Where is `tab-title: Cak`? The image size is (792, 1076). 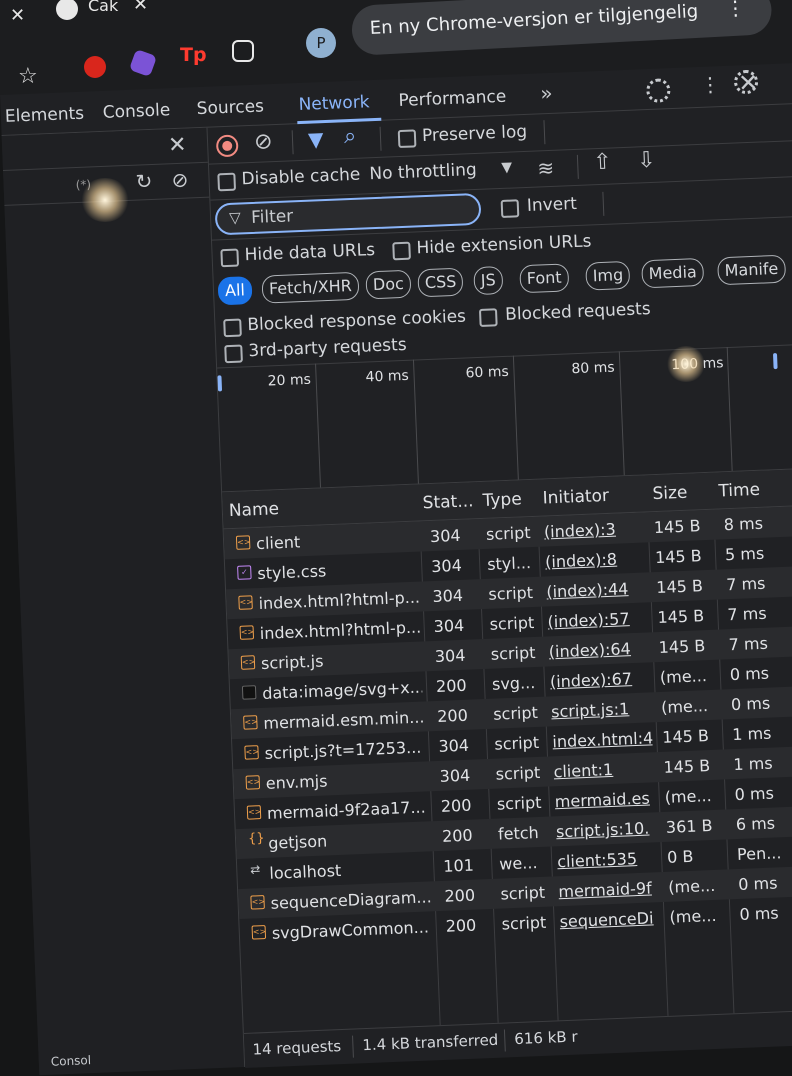
tab-title: Cak is located at coordinates (103, 7).